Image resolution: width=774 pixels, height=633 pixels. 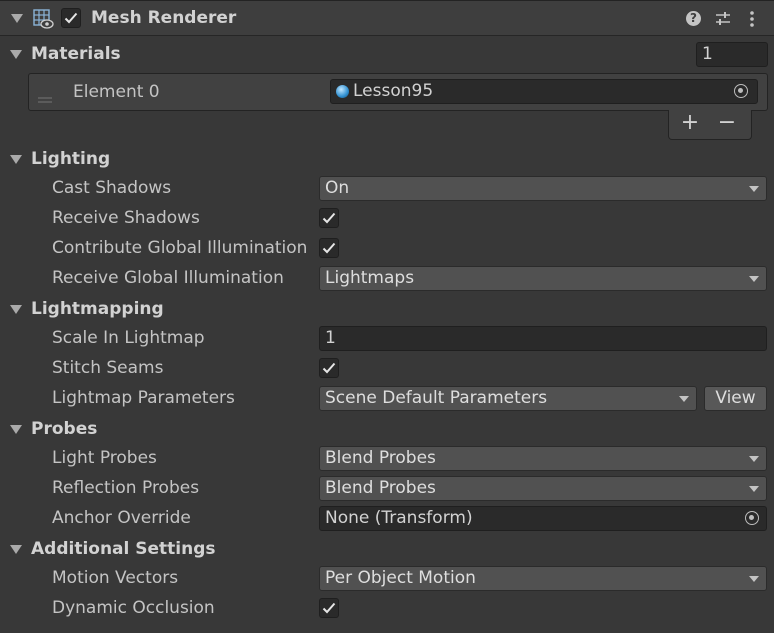 I want to click on component-foldout-icon, so click(x=17, y=18).